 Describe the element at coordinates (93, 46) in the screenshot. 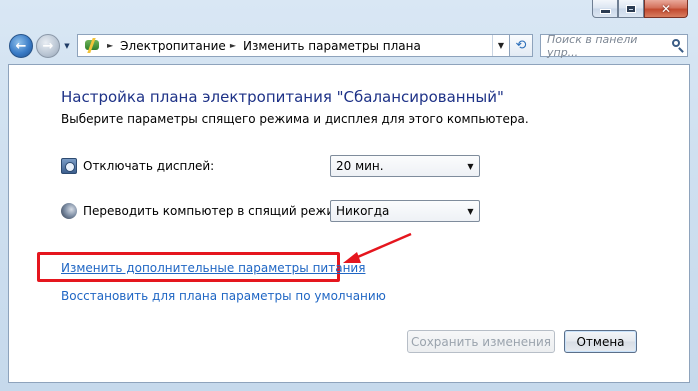

I see `power-options-icon` at that location.